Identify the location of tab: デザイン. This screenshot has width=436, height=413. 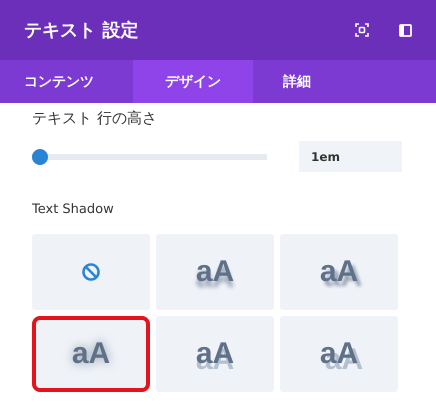
(193, 81).